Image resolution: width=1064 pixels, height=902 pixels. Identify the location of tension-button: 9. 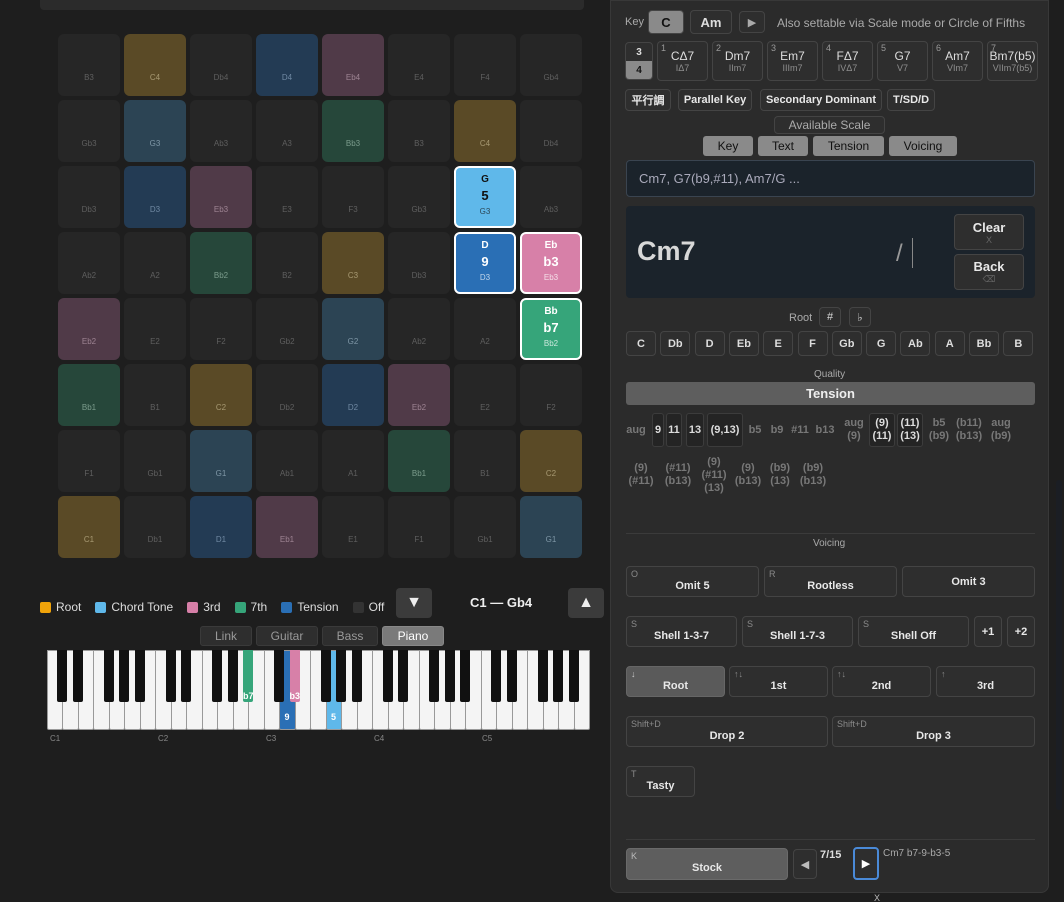
(658, 430).